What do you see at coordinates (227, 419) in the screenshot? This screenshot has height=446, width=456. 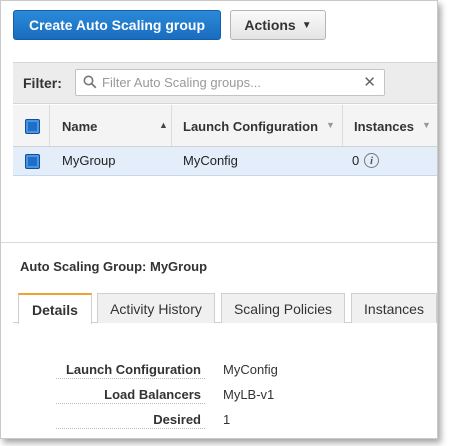 I see `detail-value-desired: 1` at bounding box center [227, 419].